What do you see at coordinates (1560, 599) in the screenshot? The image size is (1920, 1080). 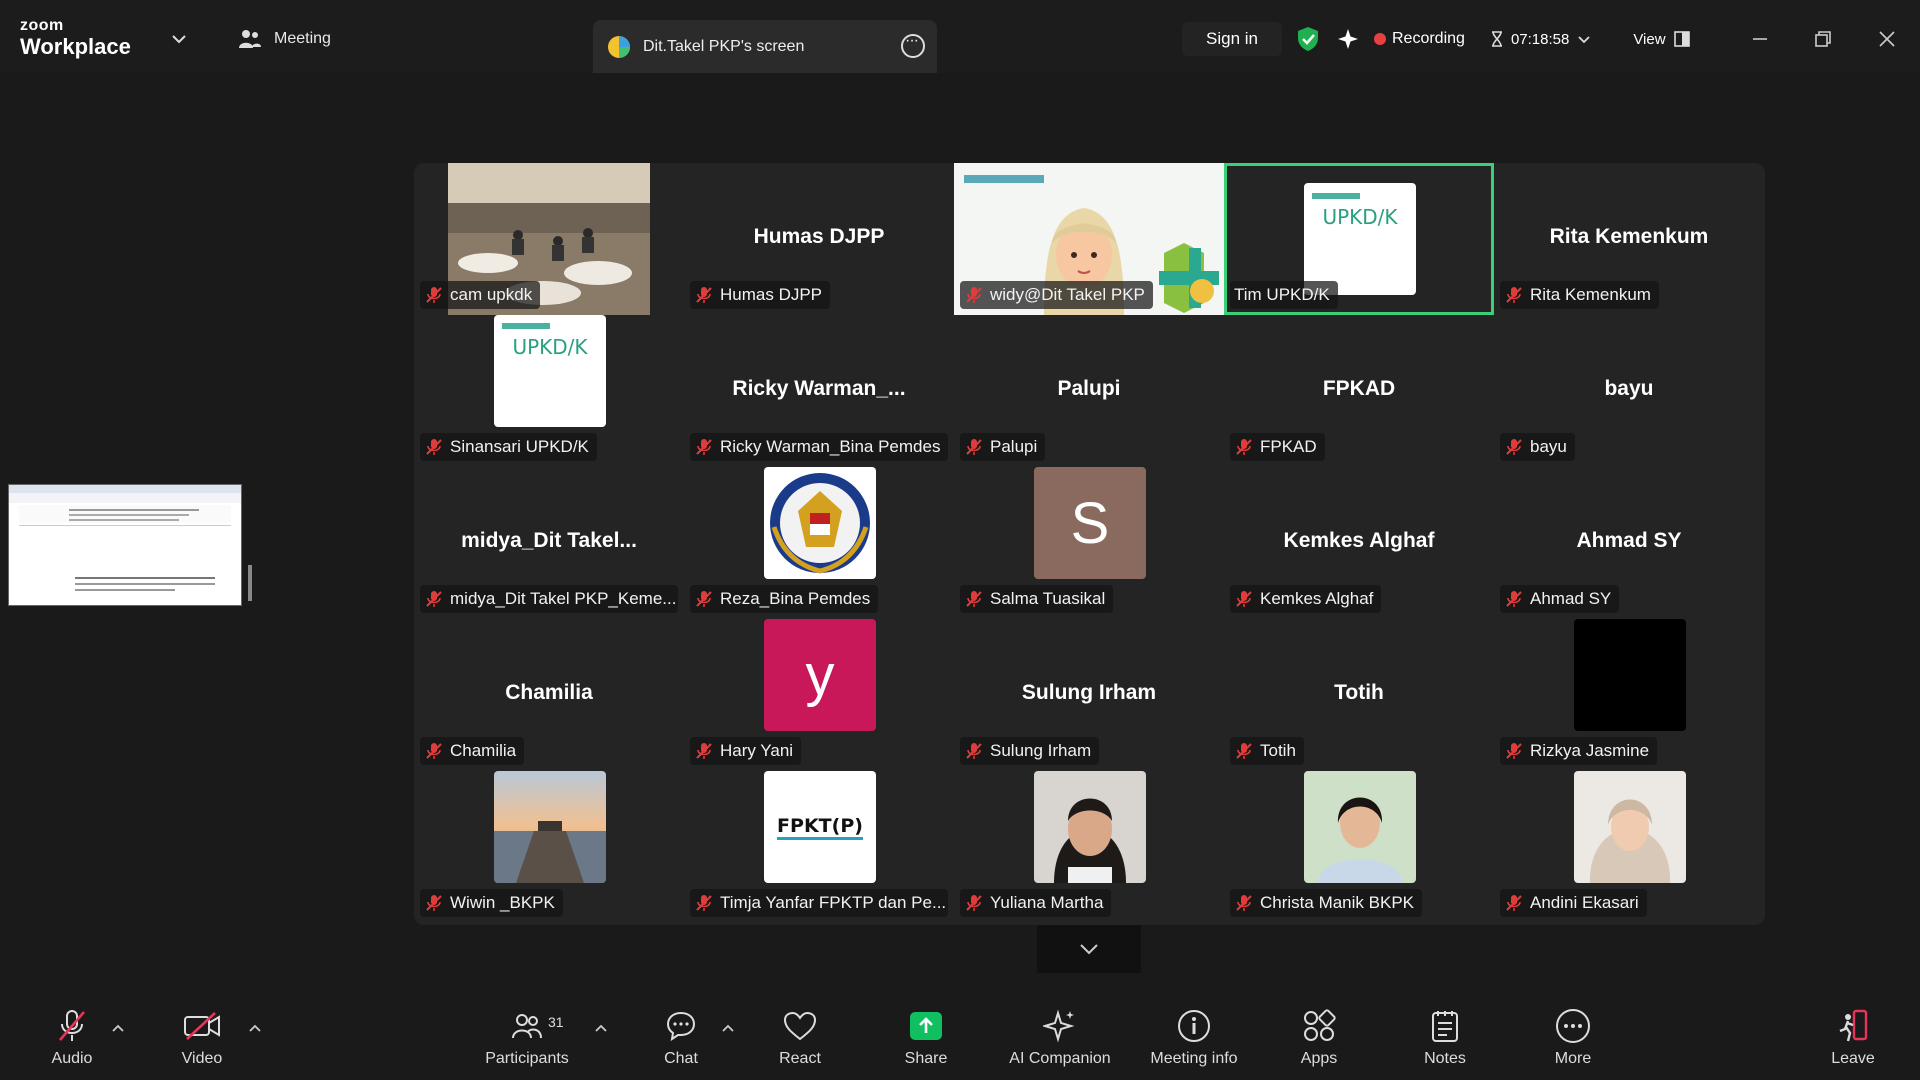 I see `participant-name-tag: Ahmad SY` at bounding box center [1560, 599].